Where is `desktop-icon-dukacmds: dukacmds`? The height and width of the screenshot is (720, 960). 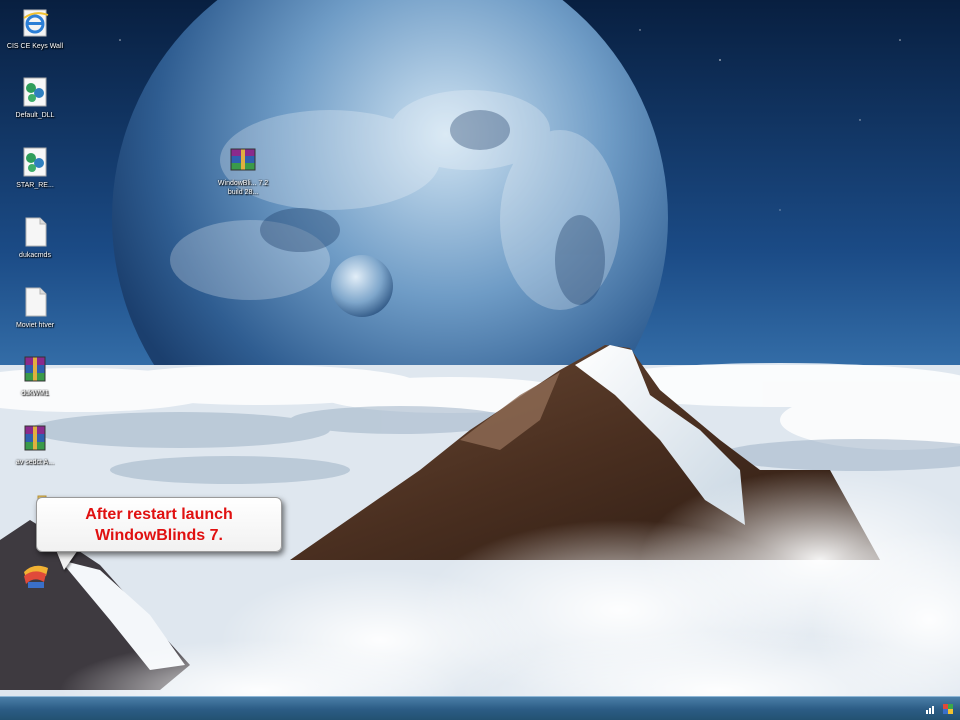
desktop-icon-dukacmds: dukacmds is located at coordinates (35, 237).